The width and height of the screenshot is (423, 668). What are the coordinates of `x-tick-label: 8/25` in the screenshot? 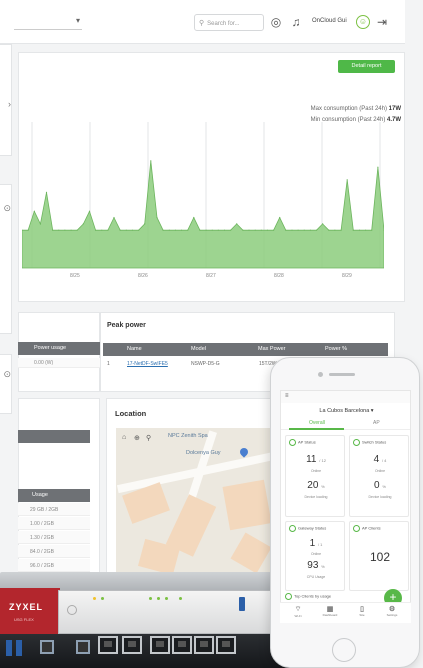 It's located at (75, 276).